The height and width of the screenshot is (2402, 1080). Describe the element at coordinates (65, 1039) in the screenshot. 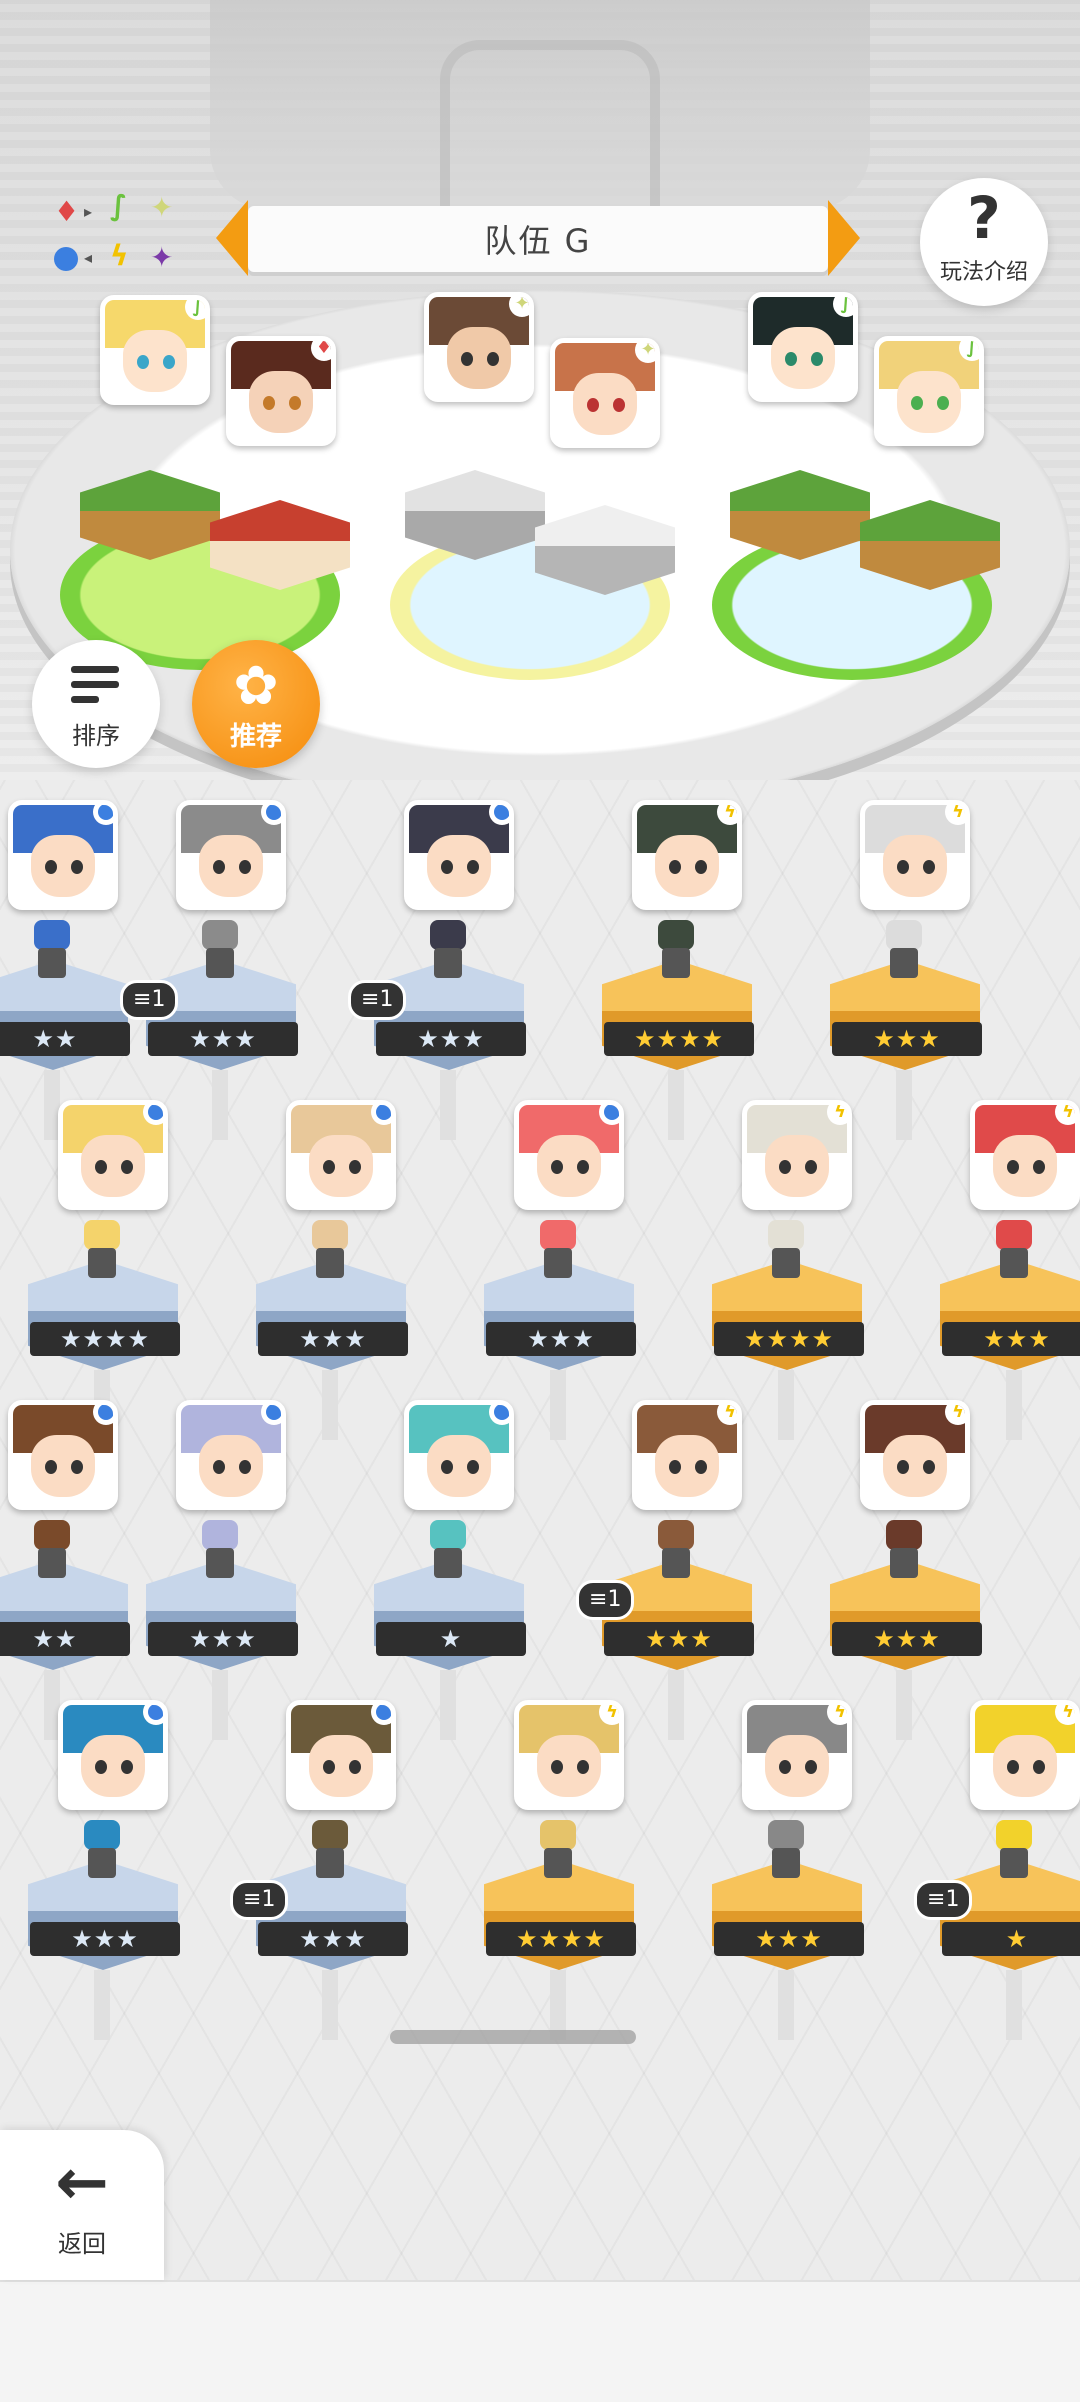

I see `star-rating: ★★` at that location.